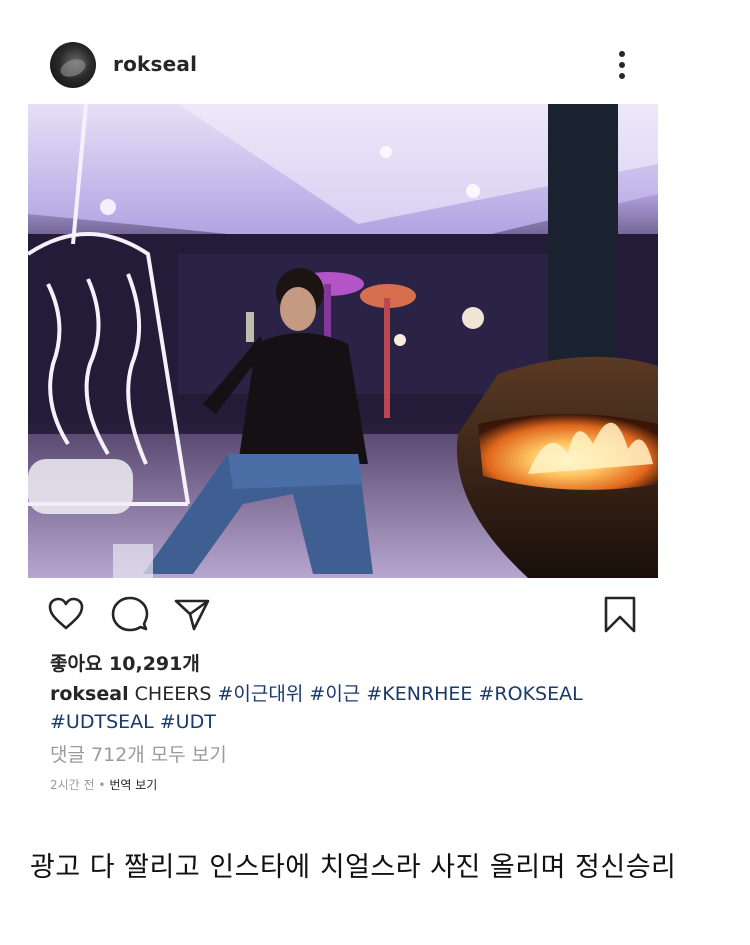  I want to click on comment-icon, so click(130, 614).